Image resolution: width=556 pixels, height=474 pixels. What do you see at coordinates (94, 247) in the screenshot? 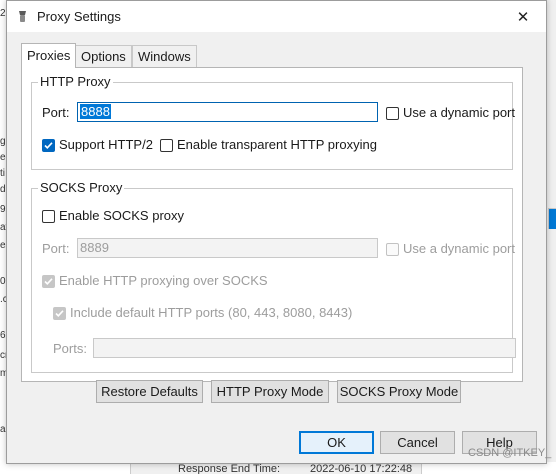
I see `socks-port-value: 8889` at bounding box center [94, 247].